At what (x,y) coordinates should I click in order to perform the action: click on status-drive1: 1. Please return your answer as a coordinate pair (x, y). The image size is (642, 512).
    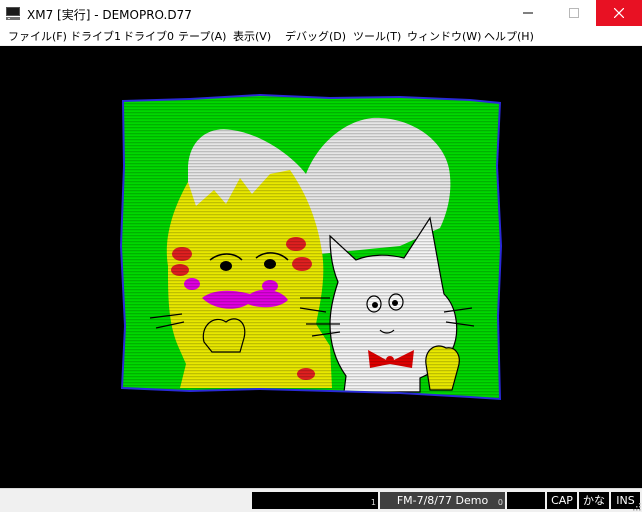
    Looking at the image, I should click on (315, 500).